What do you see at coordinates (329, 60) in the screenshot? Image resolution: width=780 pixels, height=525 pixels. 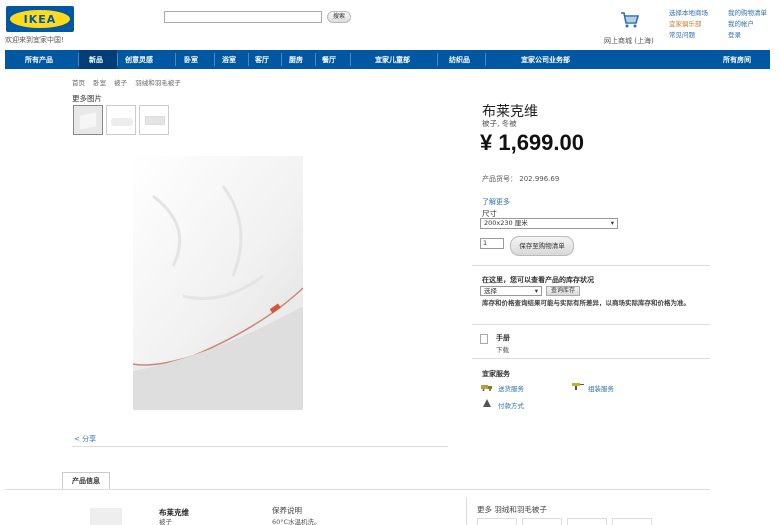 I see `nav-item-dining: 餐厅` at bounding box center [329, 60].